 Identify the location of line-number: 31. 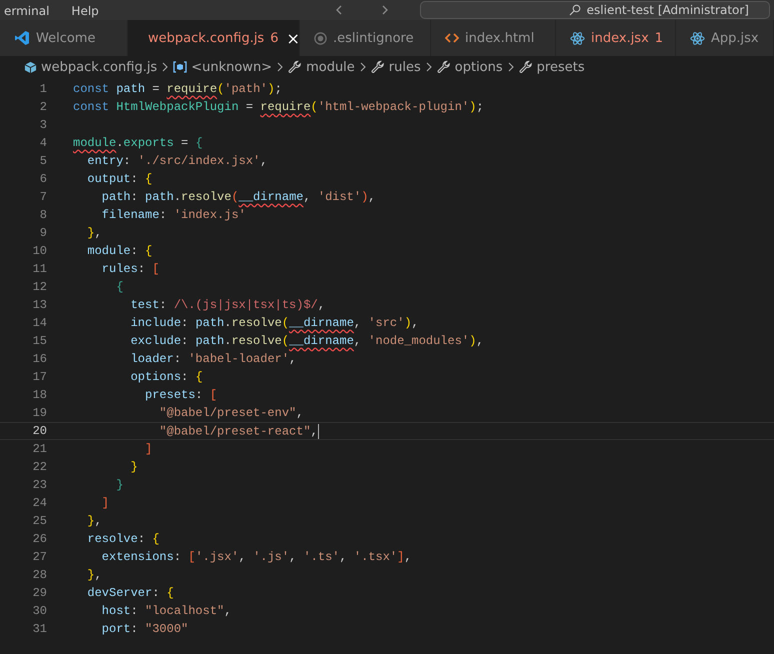
(39, 629).